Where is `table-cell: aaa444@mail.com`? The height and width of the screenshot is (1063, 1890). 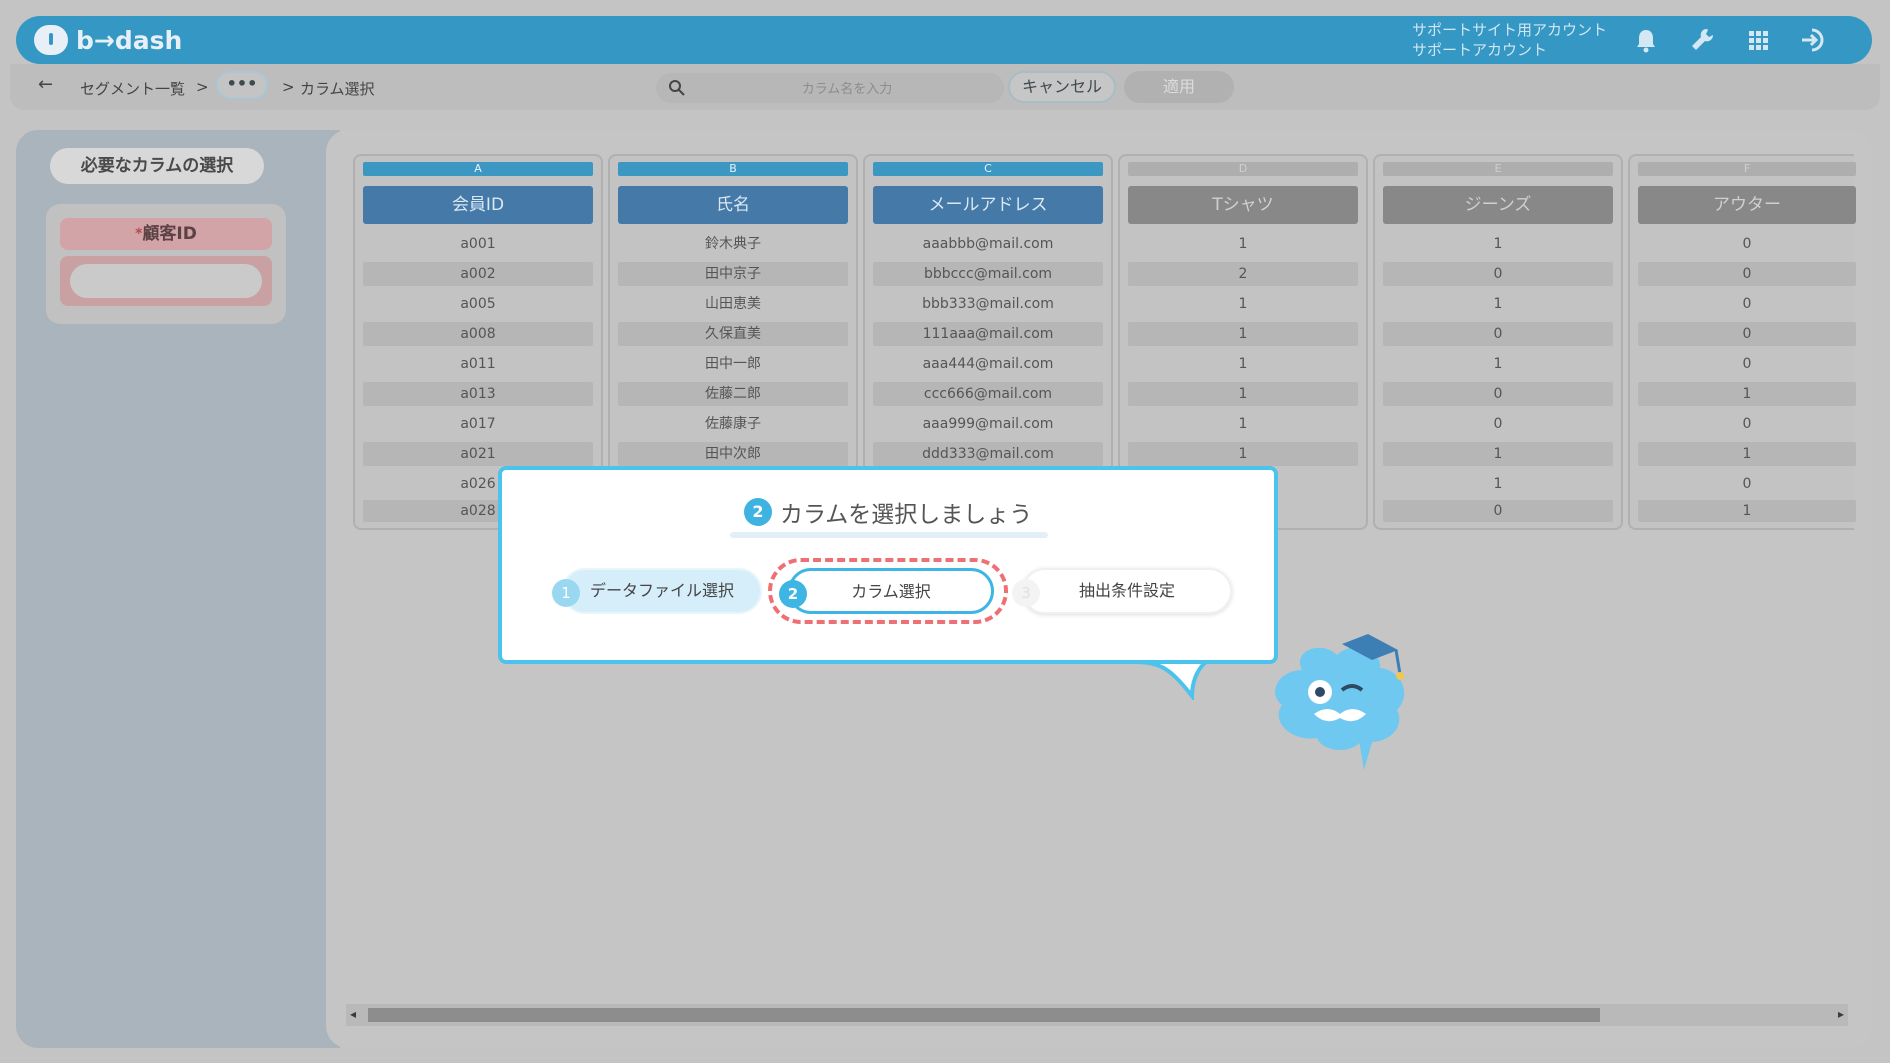
table-cell: aaa444@mail.com is located at coordinates (988, 364).